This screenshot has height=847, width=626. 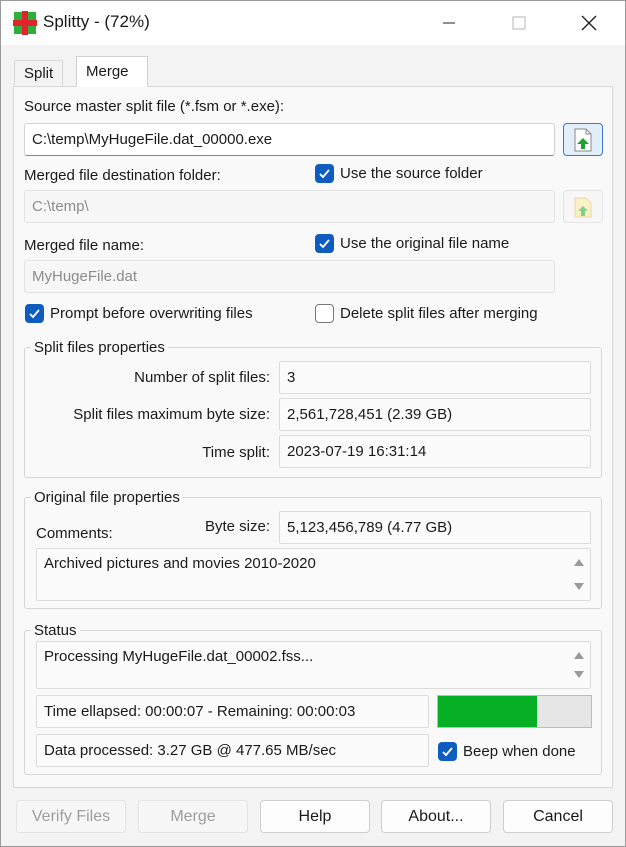 What do you see at coordinates (71, 816) in the screenshot?
I see `verify-files-button: Verify Files` at bounding box center [71, 816].